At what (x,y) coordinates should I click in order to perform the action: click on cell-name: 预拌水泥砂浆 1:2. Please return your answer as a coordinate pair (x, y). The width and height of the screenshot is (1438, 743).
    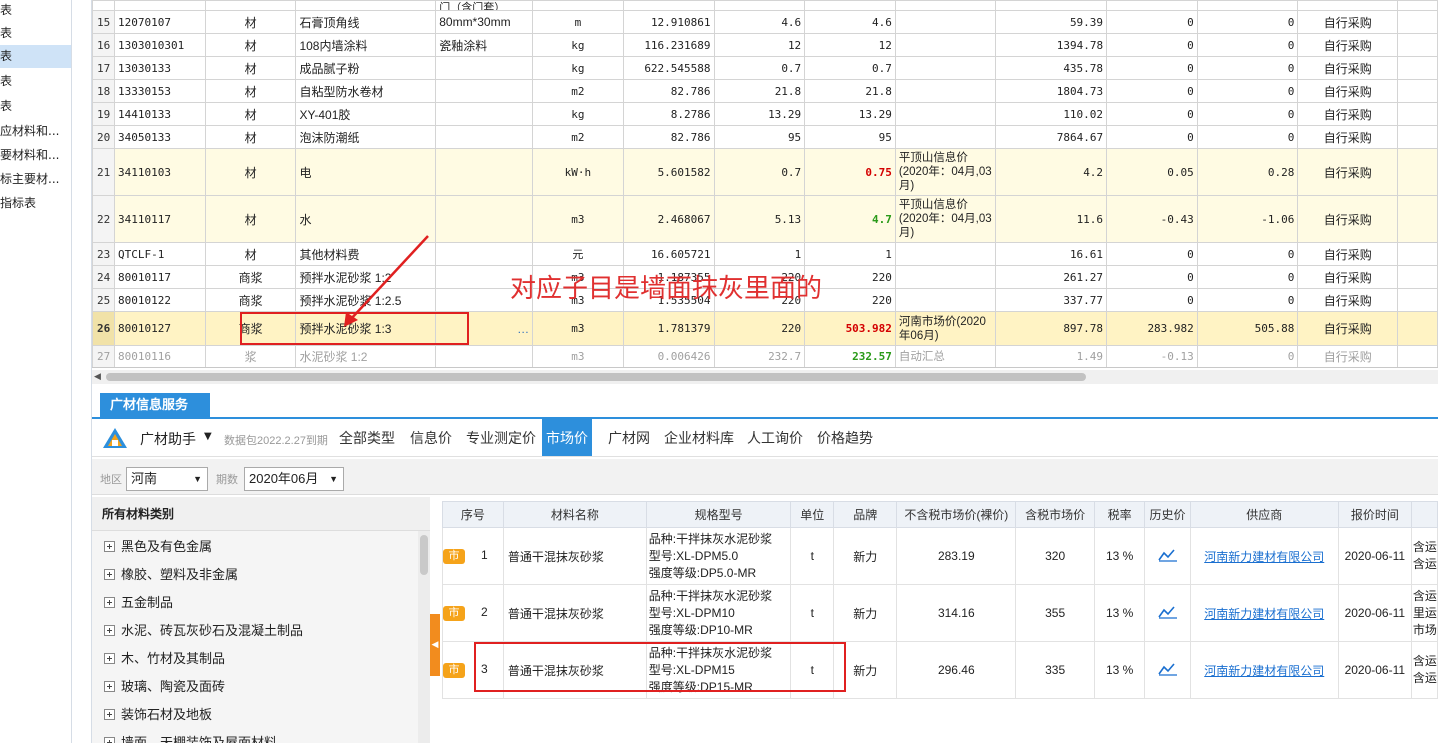
    Looking at the image, I should click on (366, 277).